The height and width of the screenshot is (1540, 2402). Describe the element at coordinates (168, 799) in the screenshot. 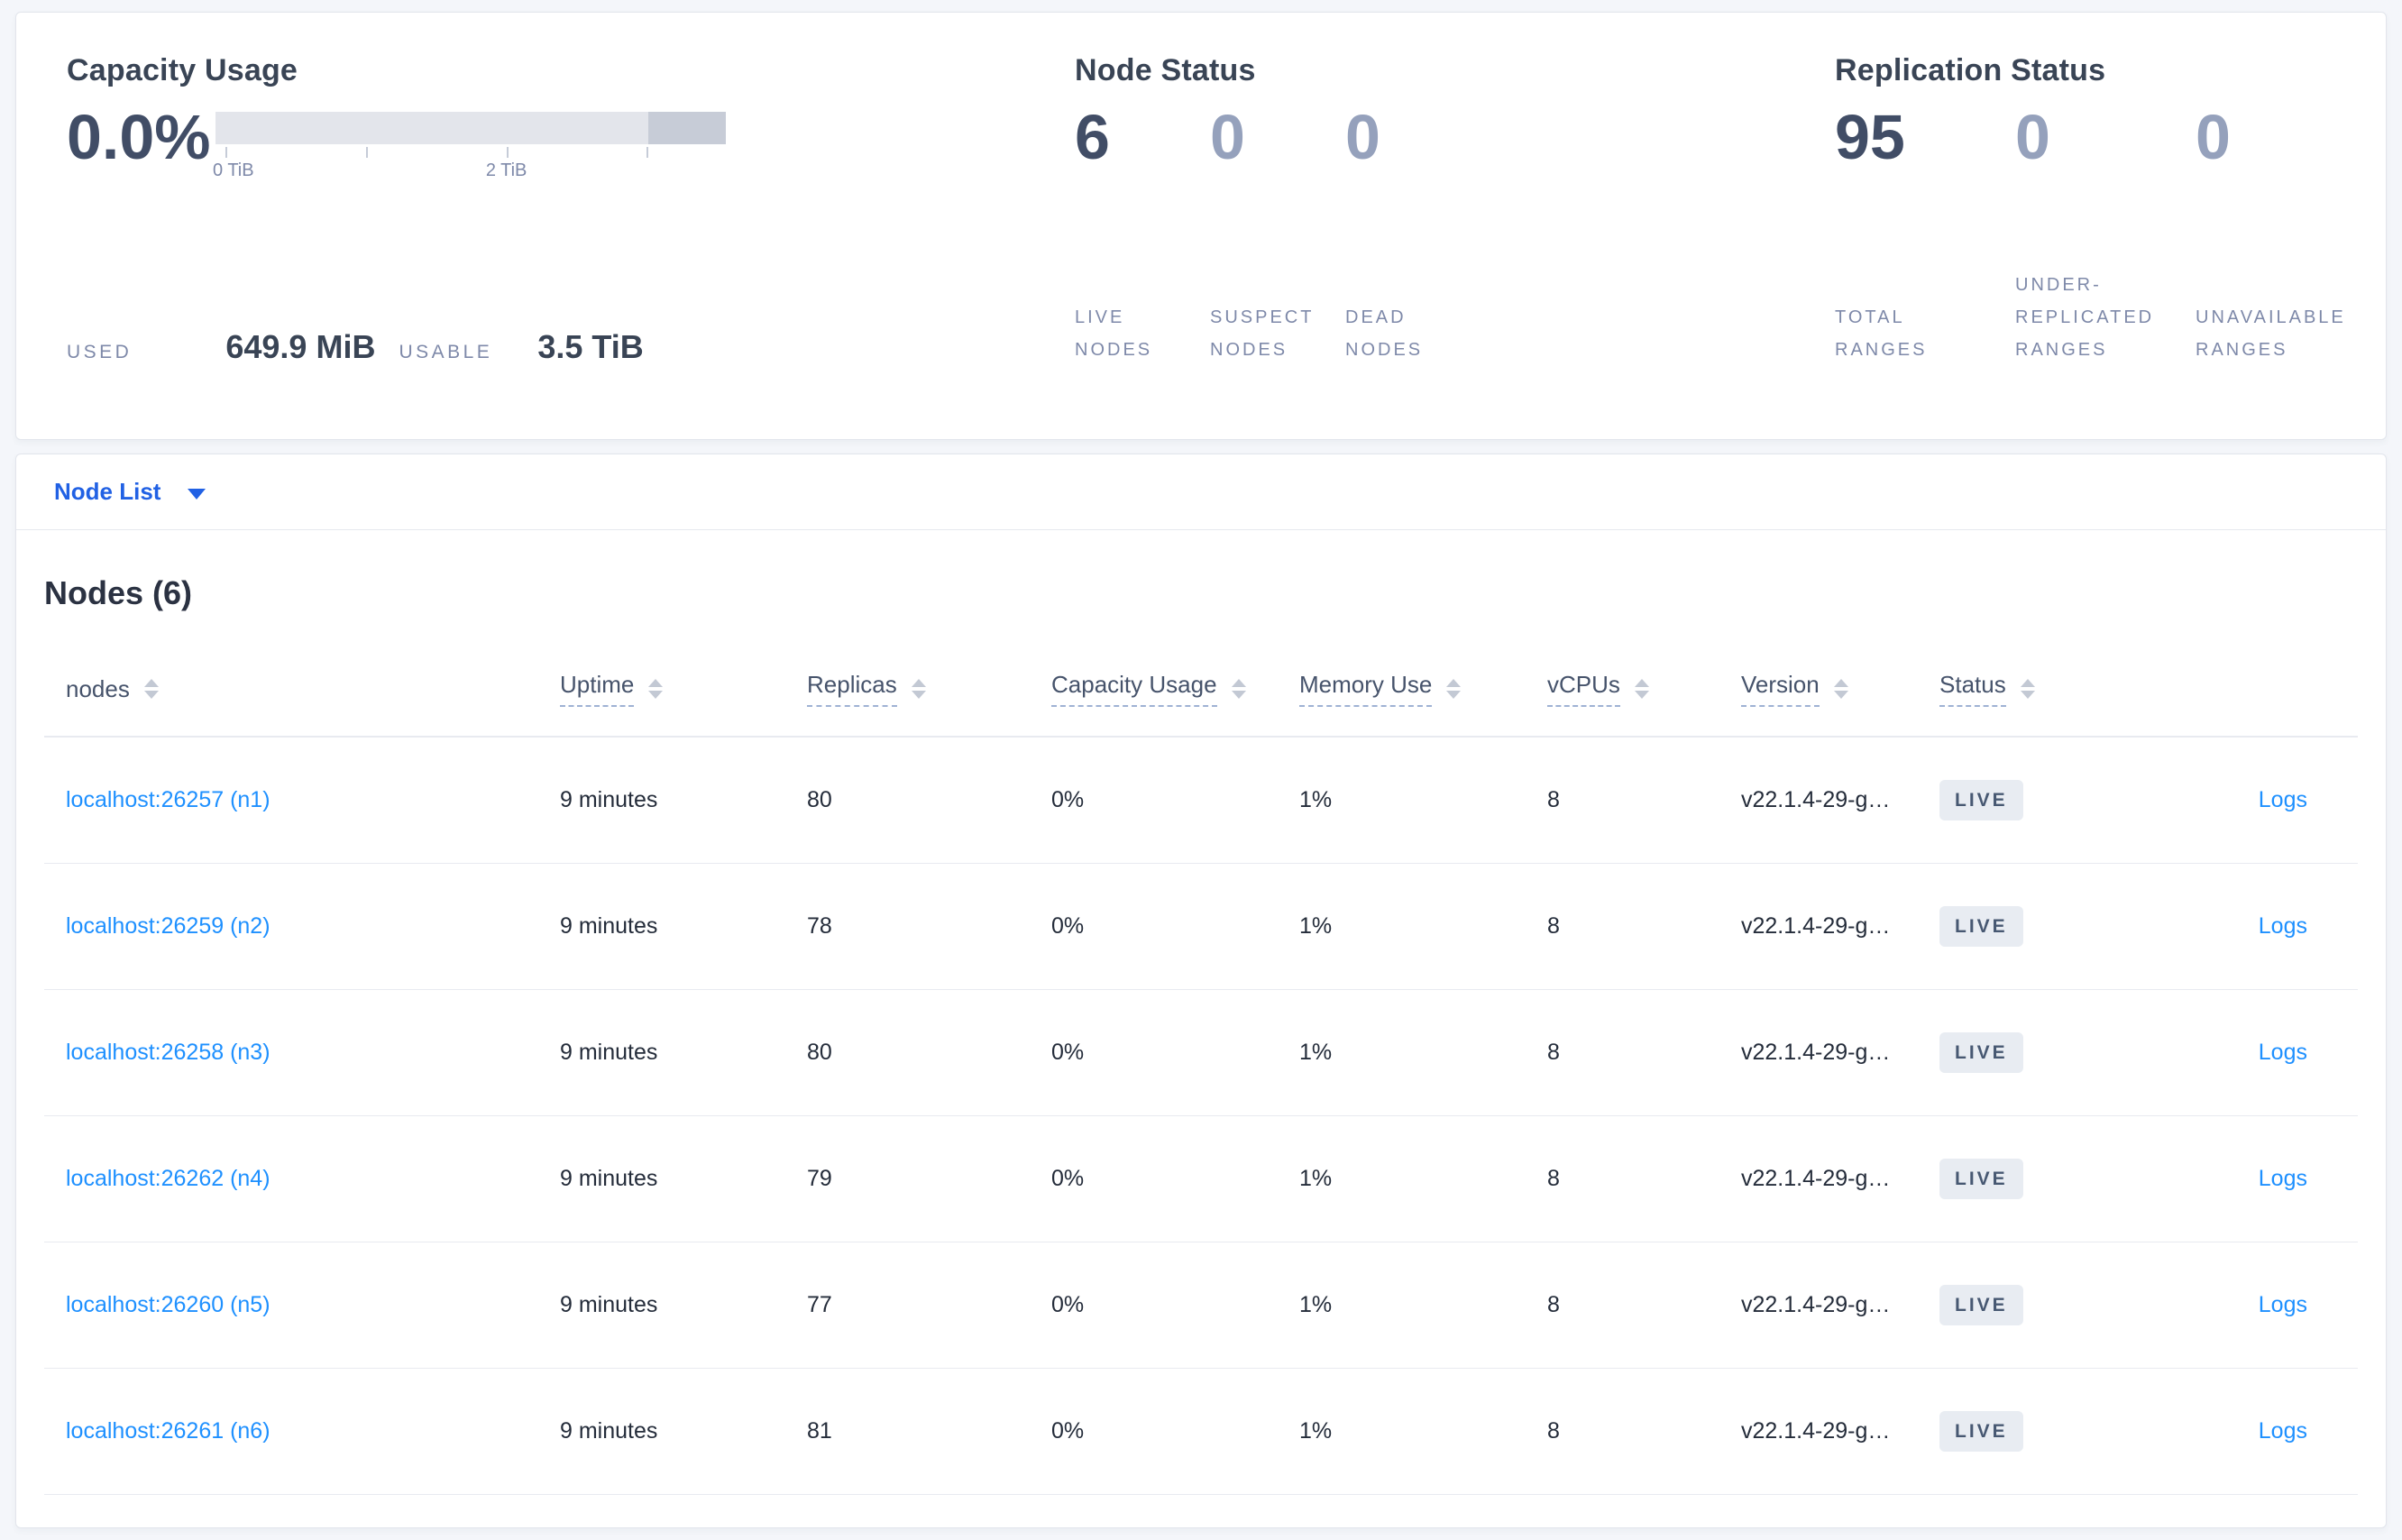

I see `node-link: localhost:26257 (n1)` at that location.